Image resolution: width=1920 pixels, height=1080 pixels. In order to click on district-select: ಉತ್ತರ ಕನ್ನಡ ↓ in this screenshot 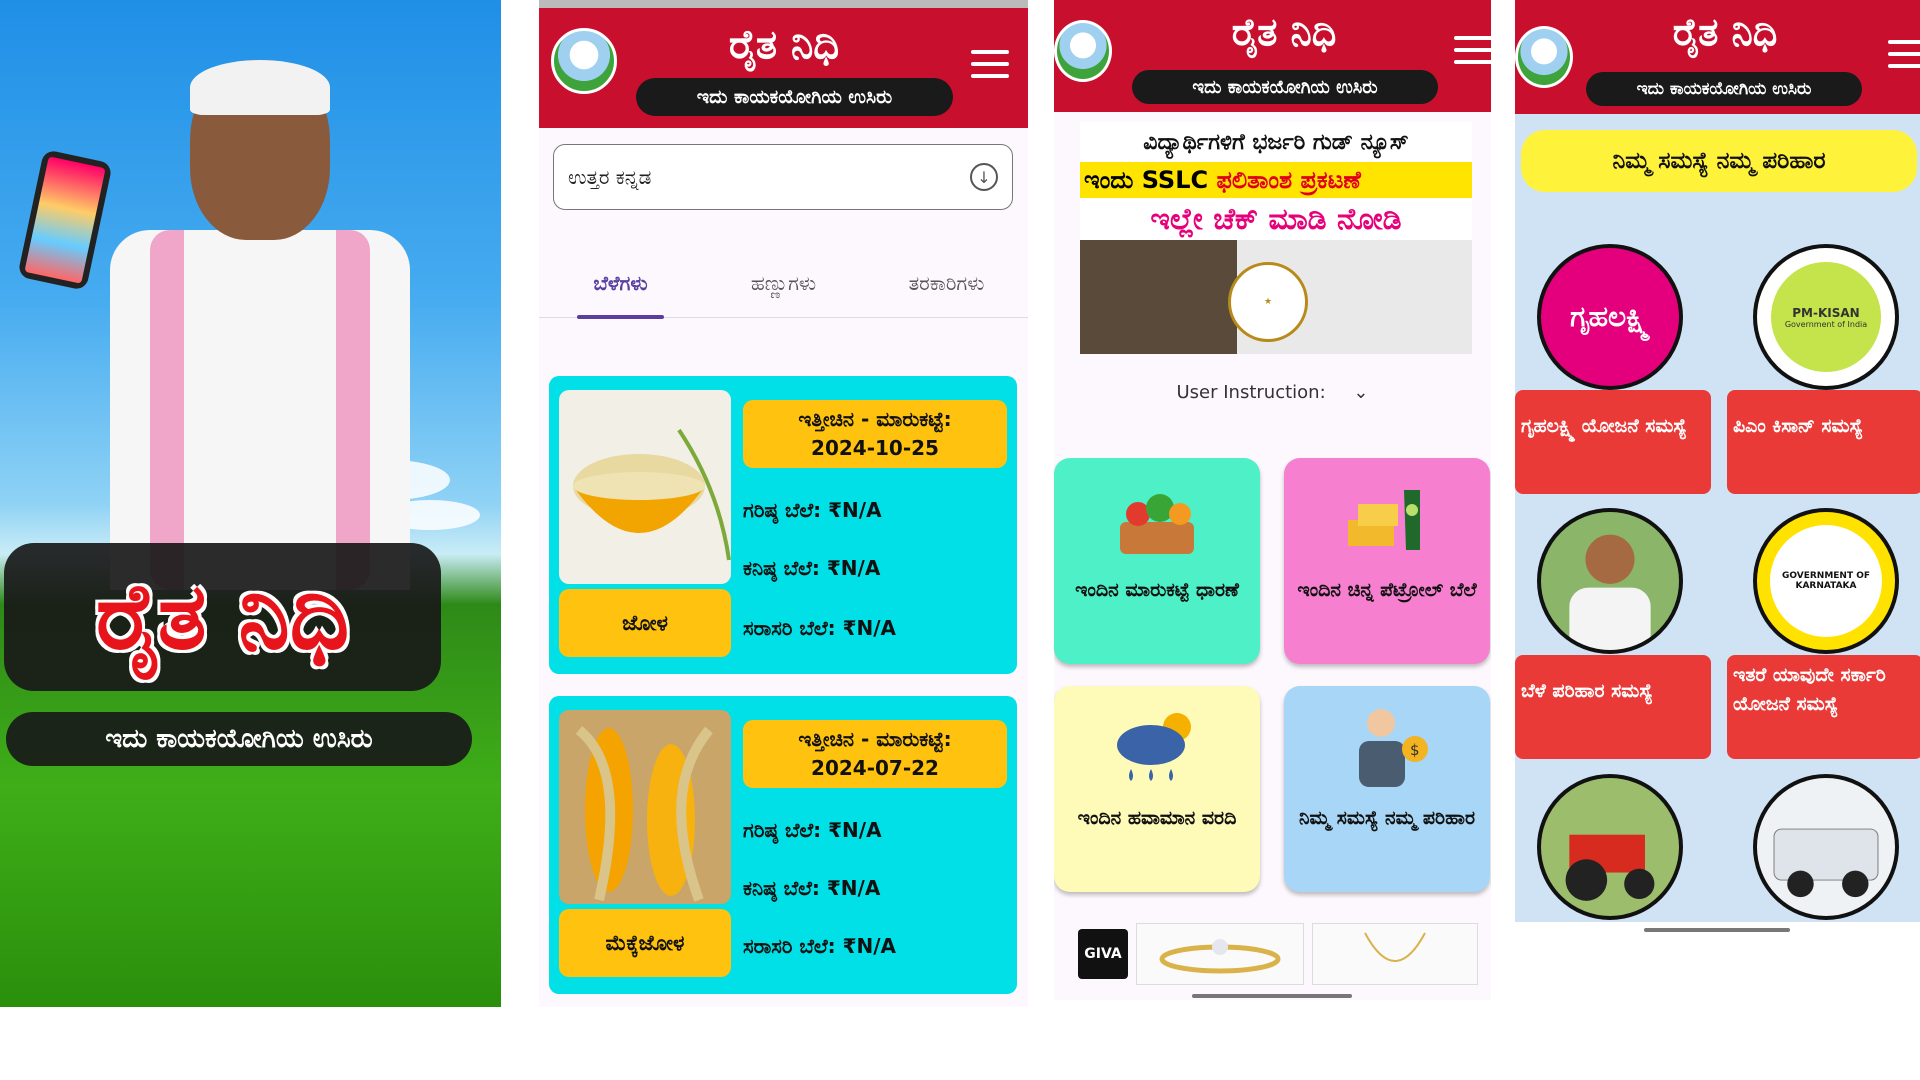, I will do `click(783, 177)`.